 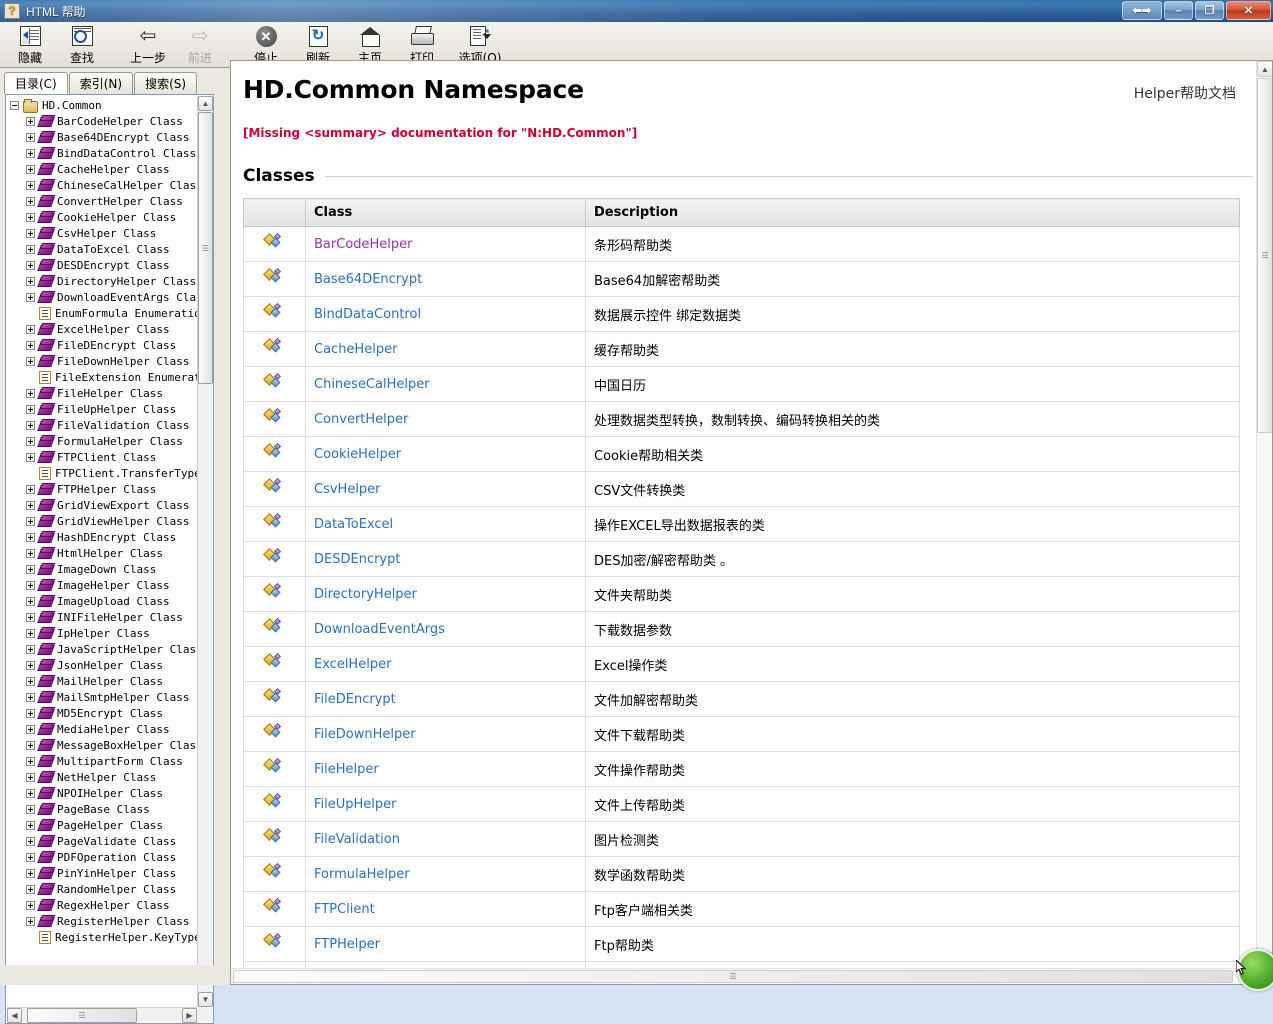 What do you see at coordinates (205, 551) in the screenshot?
I see `tree-vertical-scrollbar: ▲ ☰ ▼` at bounding box center [205, 551].